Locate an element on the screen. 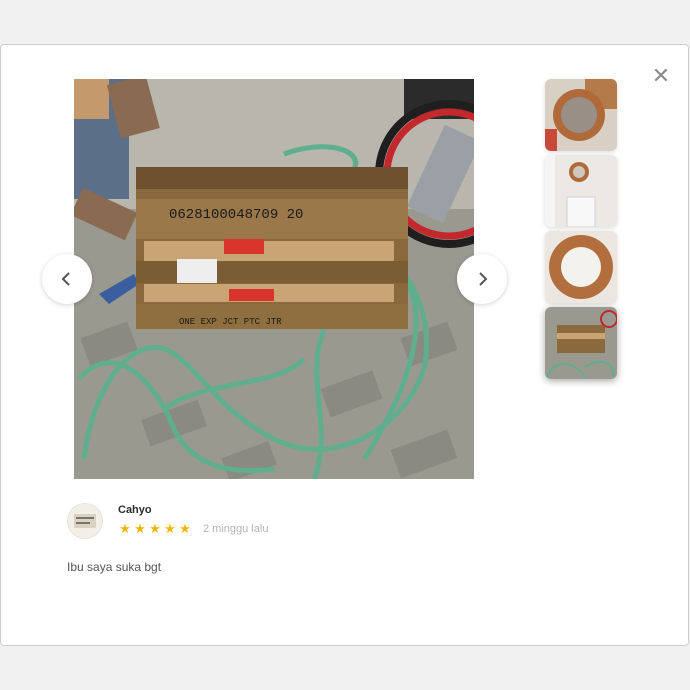 Image resolution: width=690 pixels, height=690 pixels. chevron-right-icon is located at coordinates (483, 279).